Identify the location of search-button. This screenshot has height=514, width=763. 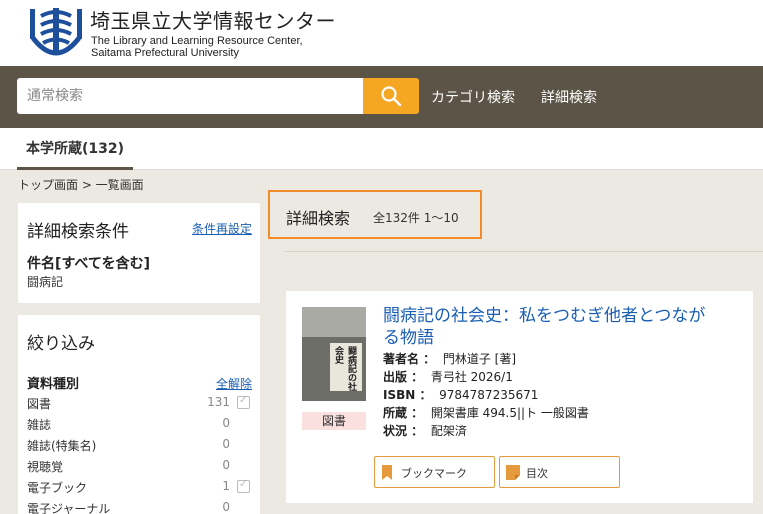
(391, 96).